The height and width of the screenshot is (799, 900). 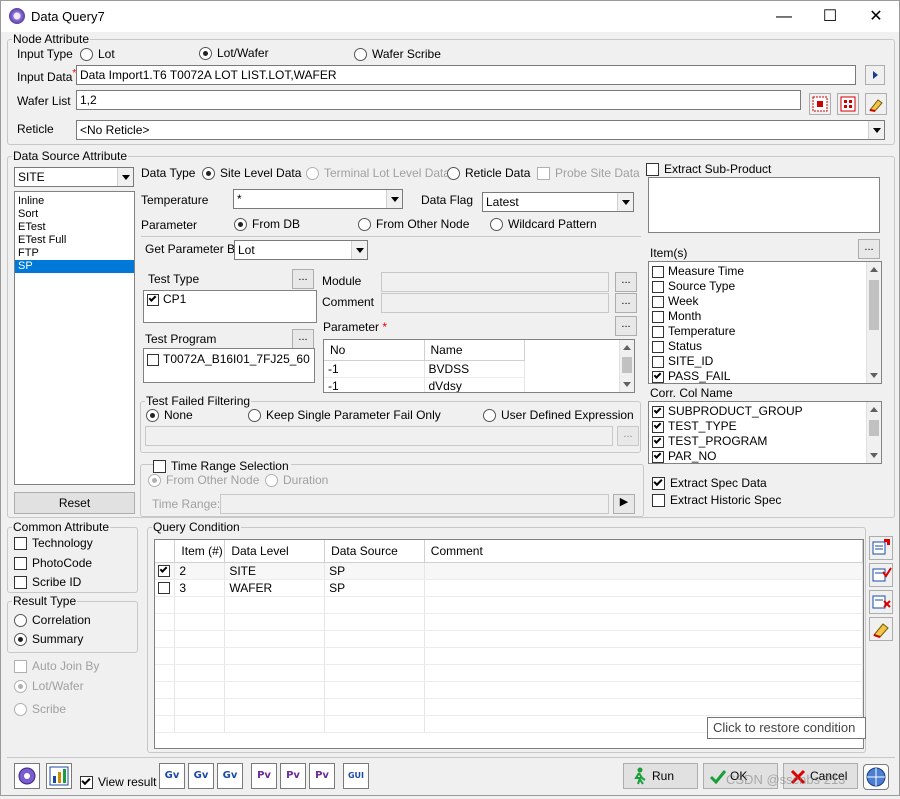 What do you see at coordinates (293, 776) in the screenshot?
I see `pv-delete-button: Pv` at bounding box center [293, 776].